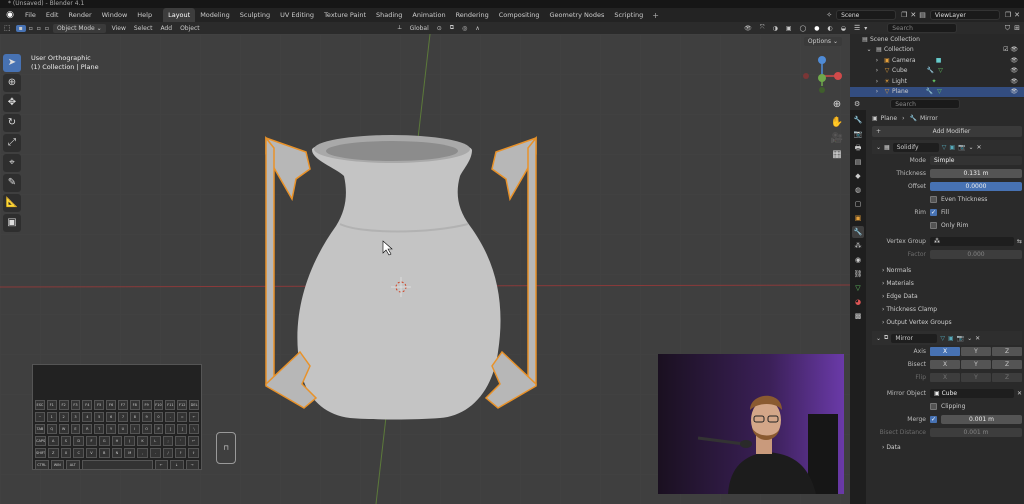 The width and height of the screenshot is (1024, 504). I want to click on outliner-item-light: › ☀ Light ✦ 👁, so click(937, 81).